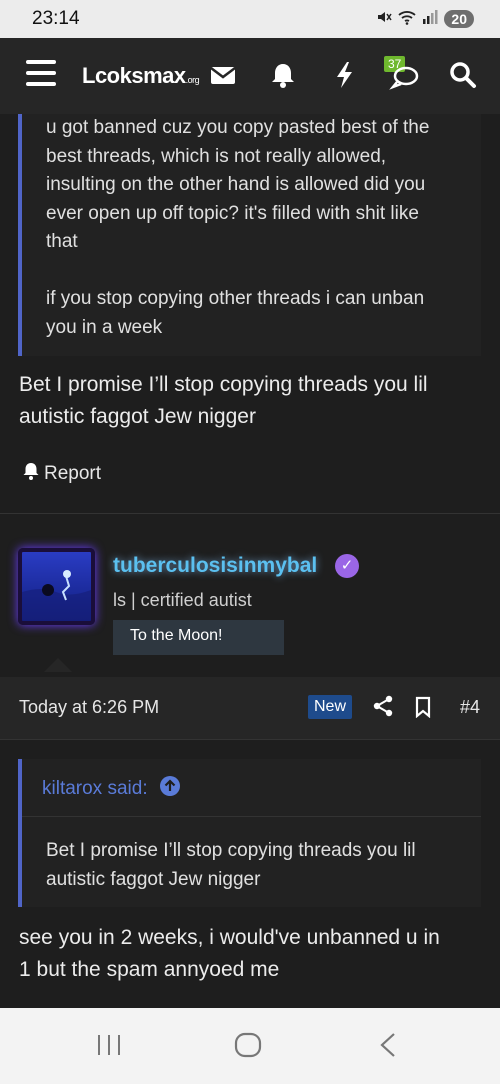 This screenshot has width=500, height=1084. What do you see at coordinates (41, 75) in the screenshot?
I see `hamburger-icon` at bounding box center [41, 75].